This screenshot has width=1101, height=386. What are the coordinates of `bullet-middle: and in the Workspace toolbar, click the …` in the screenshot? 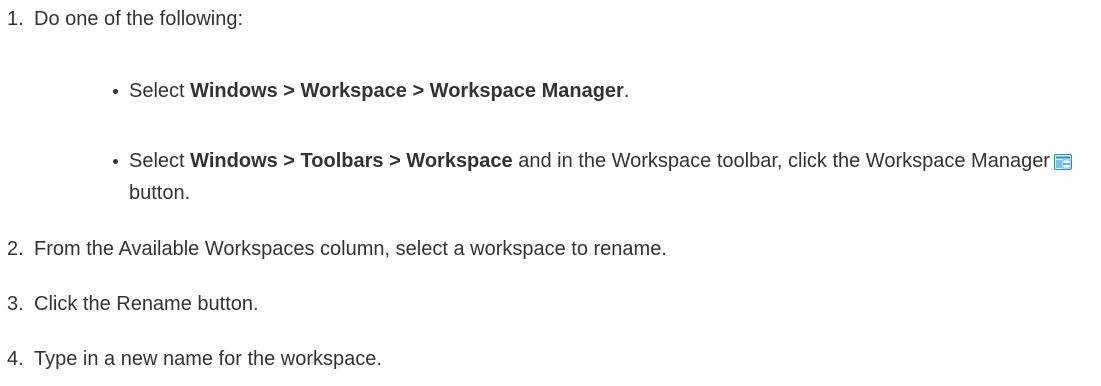 It's located at (781, 161).